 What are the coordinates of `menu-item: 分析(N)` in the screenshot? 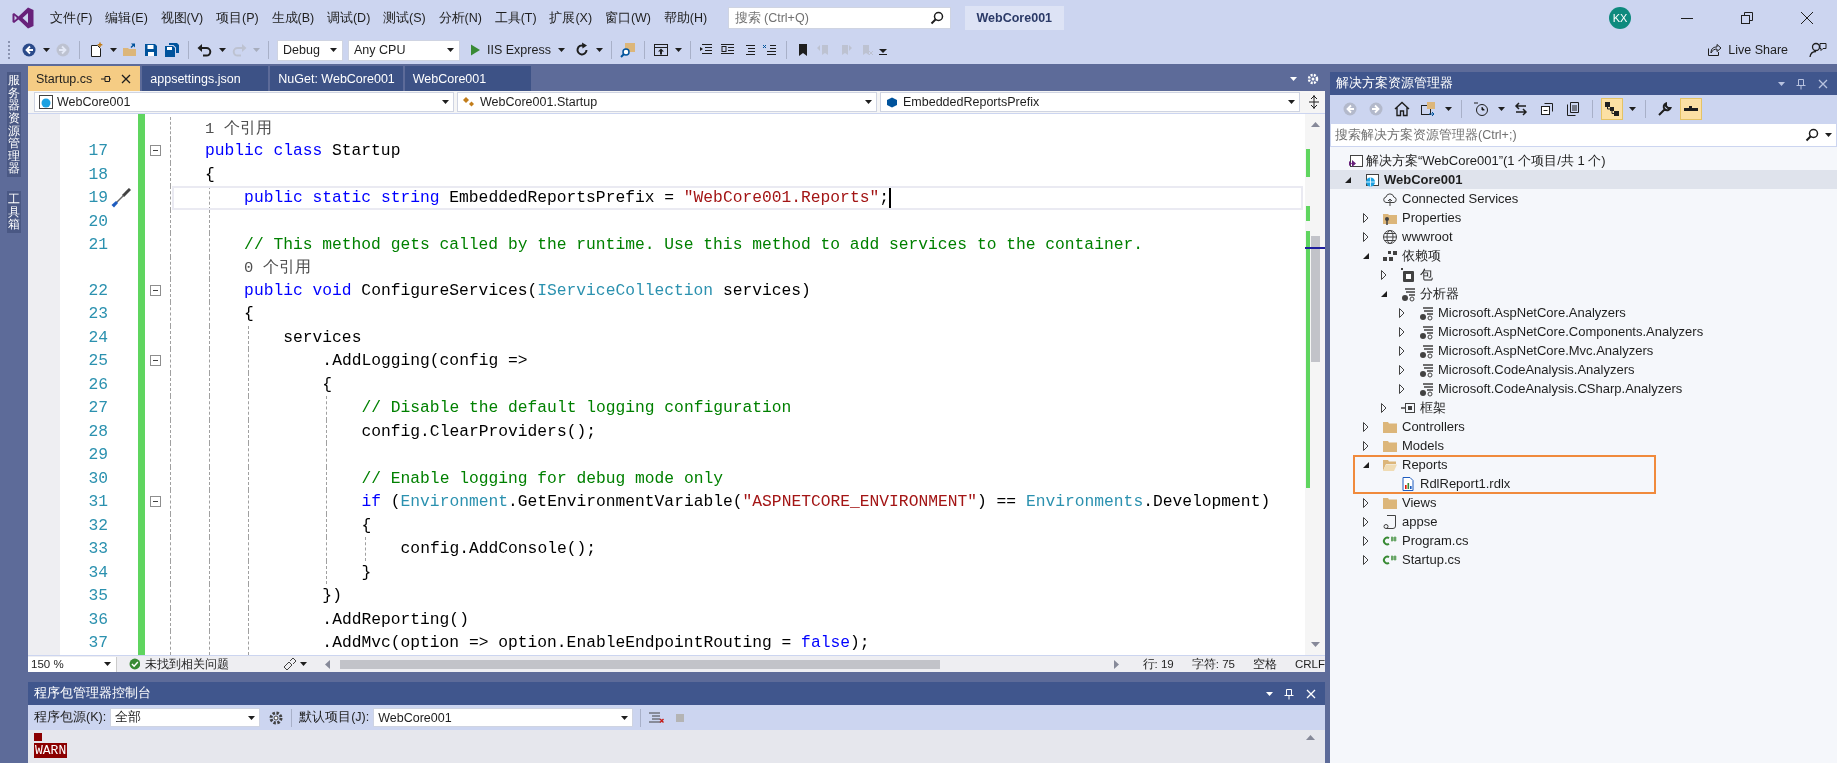 It's located at (460, 18).